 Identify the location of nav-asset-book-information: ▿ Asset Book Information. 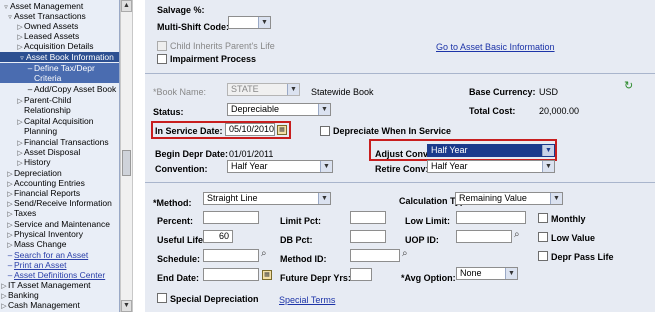
(59, 57).